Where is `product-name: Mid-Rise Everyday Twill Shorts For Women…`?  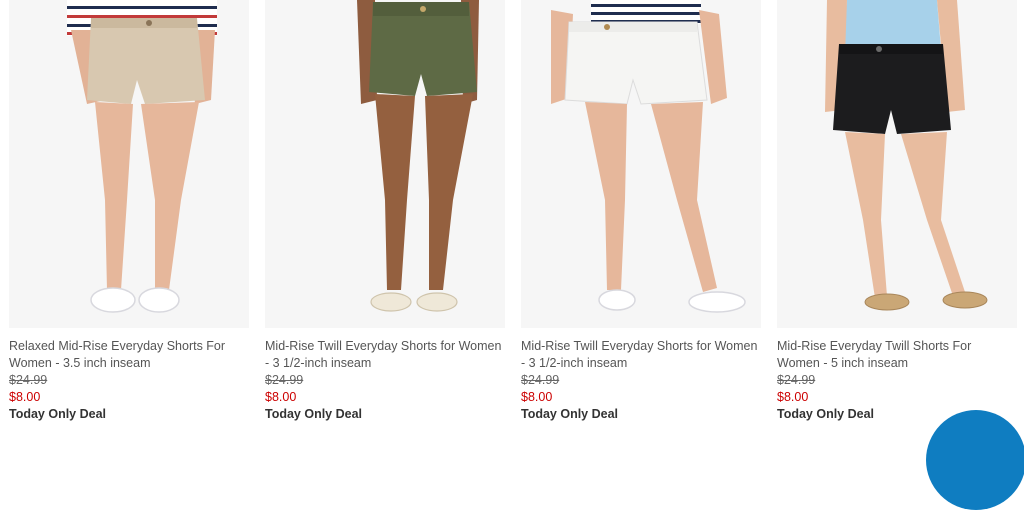
product-name: Mid-Rise Everyday Twill Shorts For Women… is located at coordinates (897, 355).